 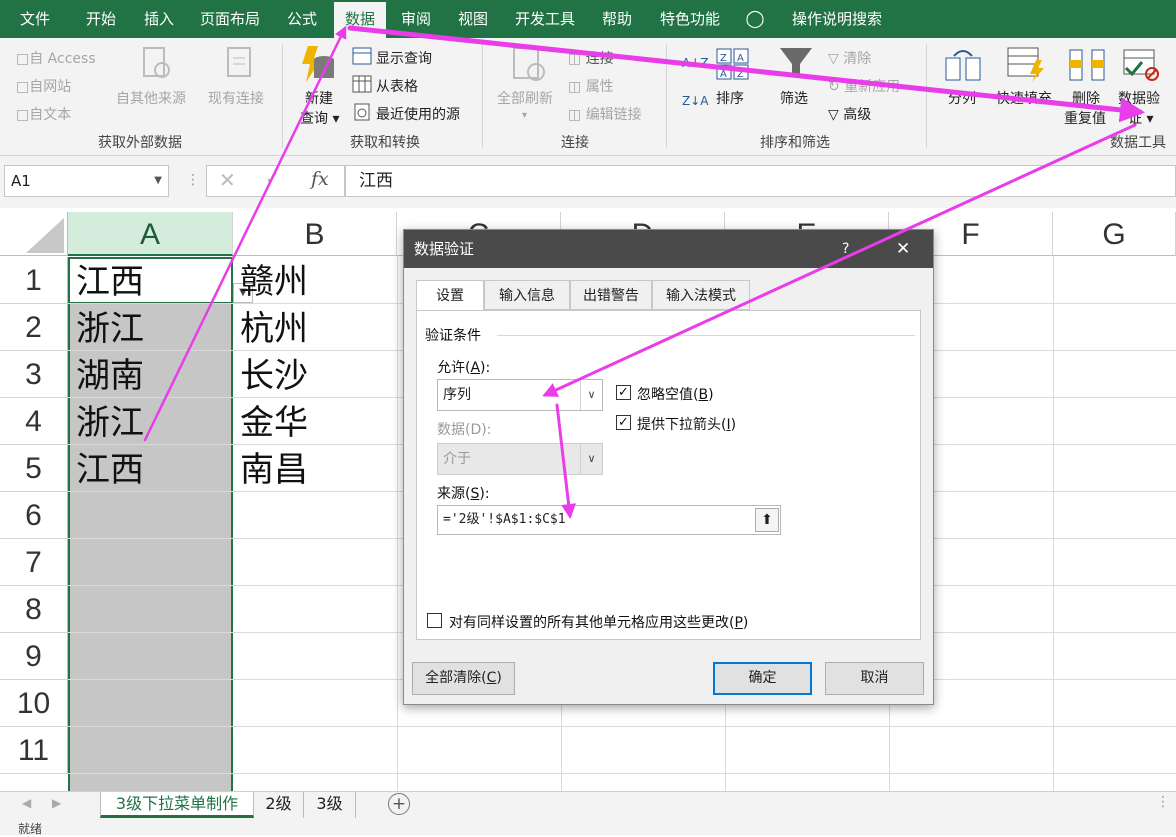 I want to click on arrow-to-source, so click(x=566, y=461).